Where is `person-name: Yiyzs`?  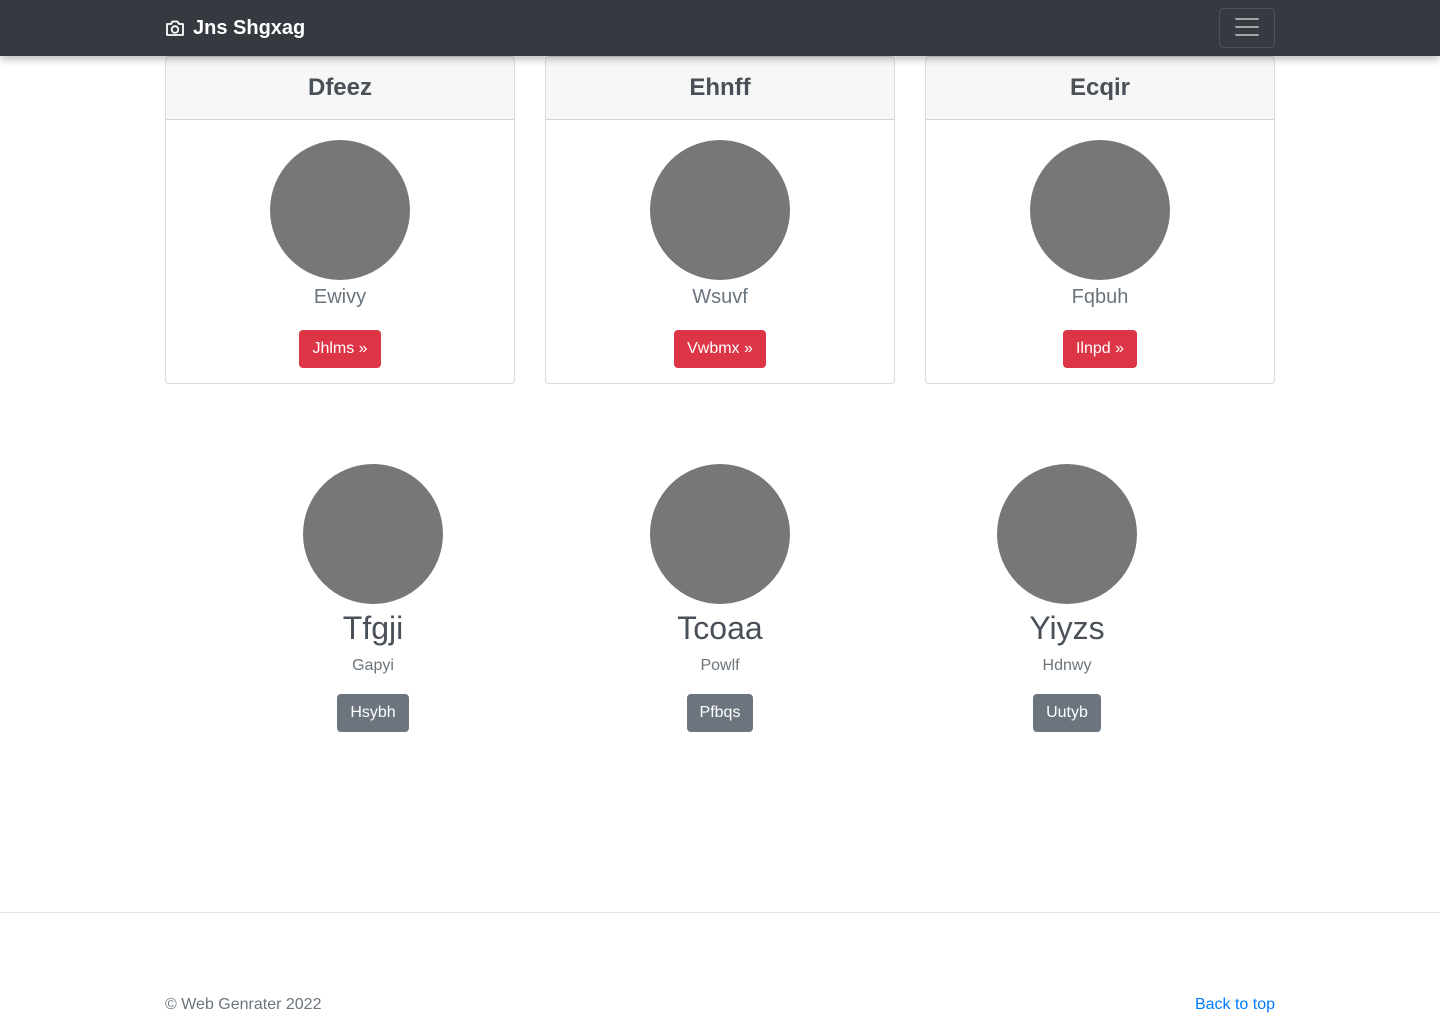 person-name: Yiyzs is located at coordinates (1067, 628).